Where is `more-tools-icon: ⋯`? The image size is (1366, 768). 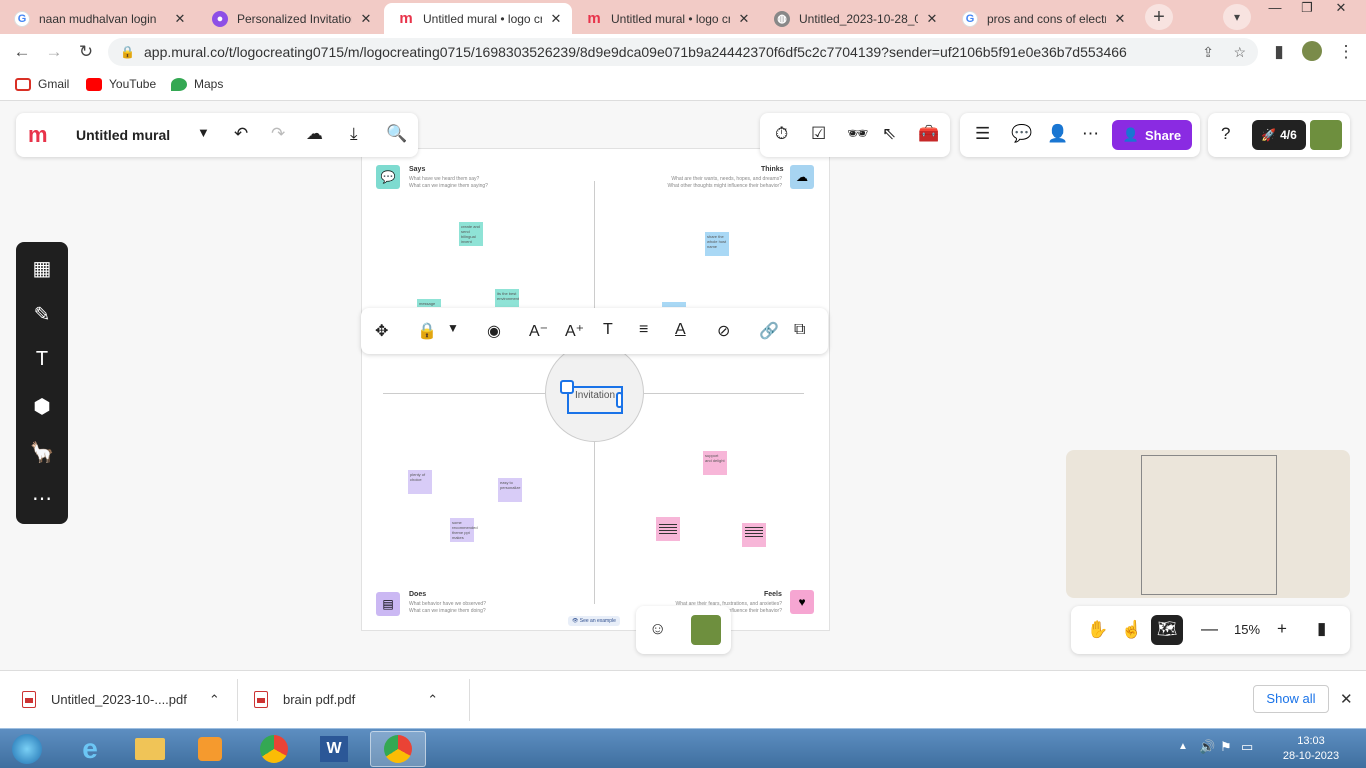
more-tools-icon: ⋯ is located at coordinates (42, 498).